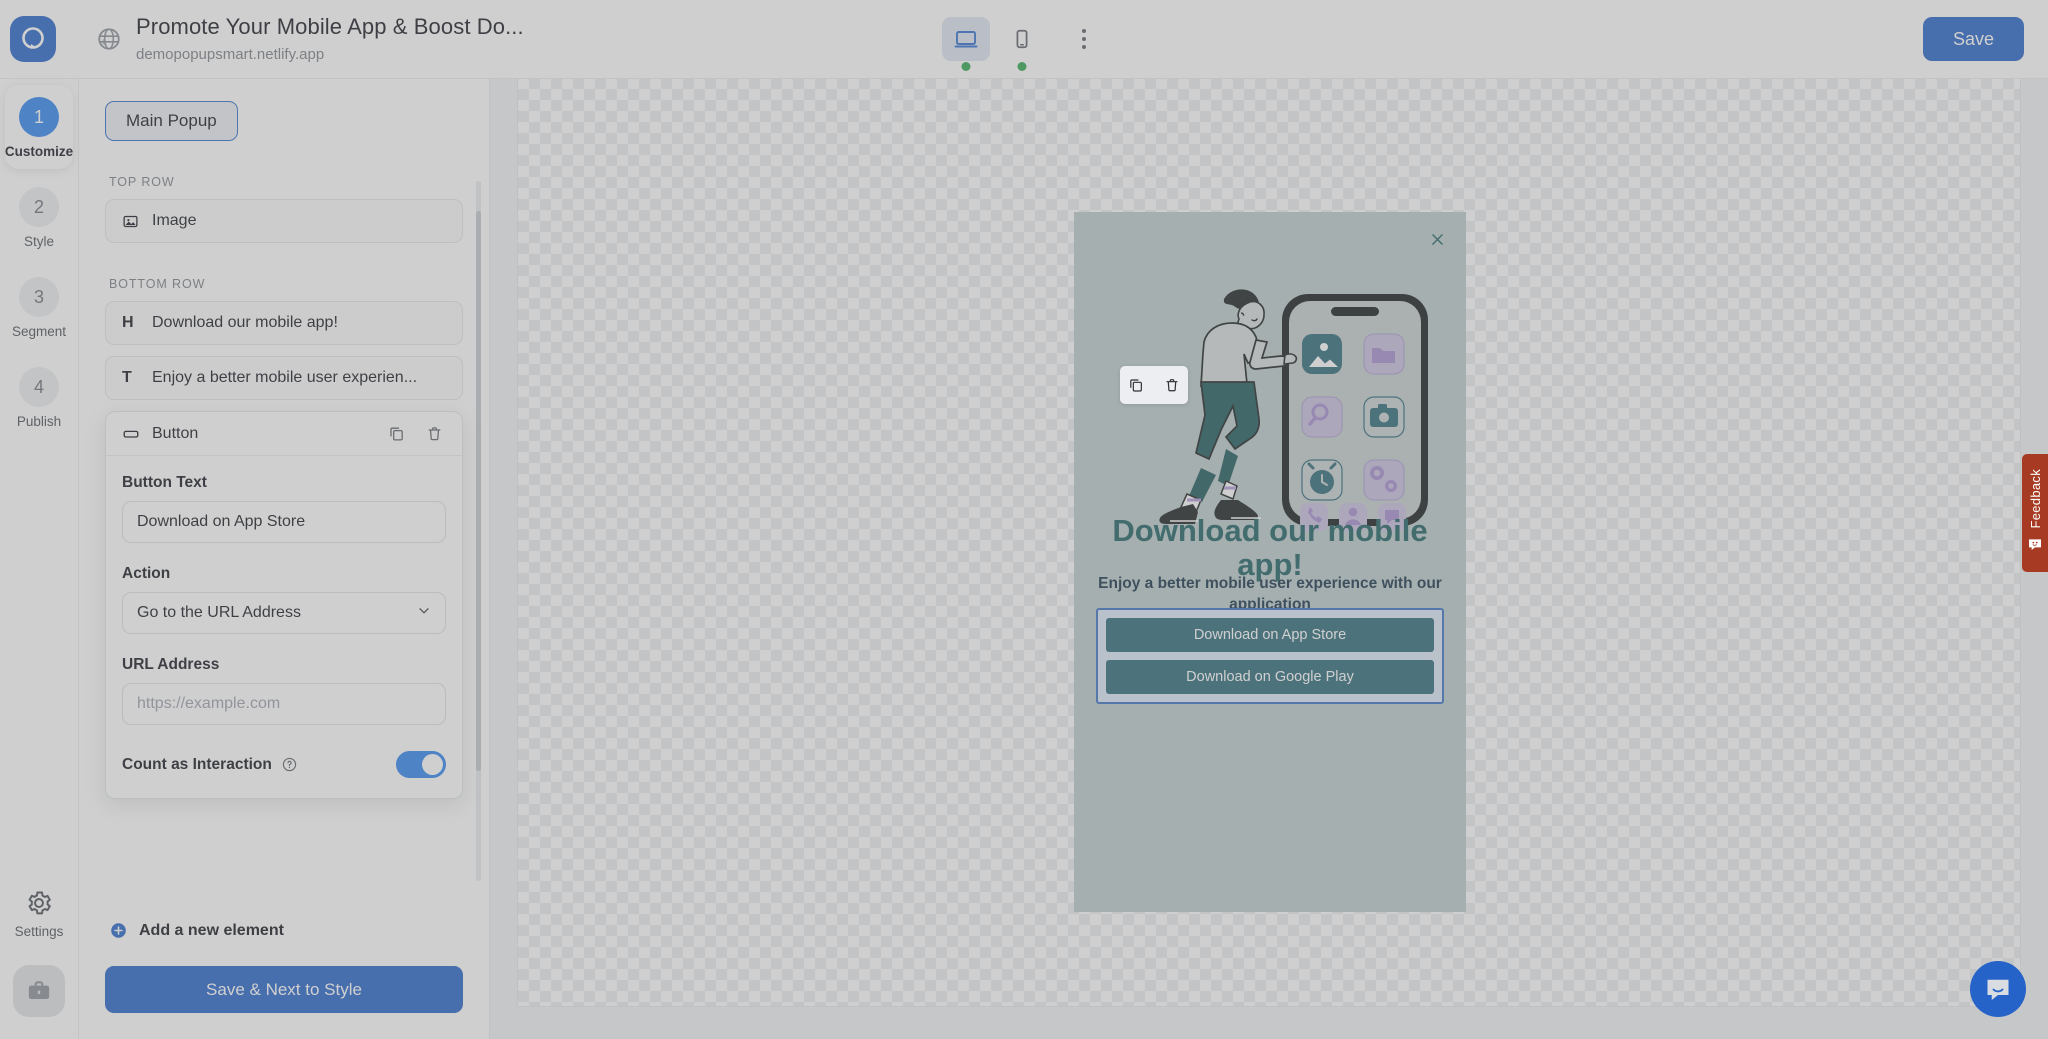 The image size is (2048, 1039). Describe the element at coordinates (118, 930) in the screenshot. I see `plus-circle-icon` at that location.